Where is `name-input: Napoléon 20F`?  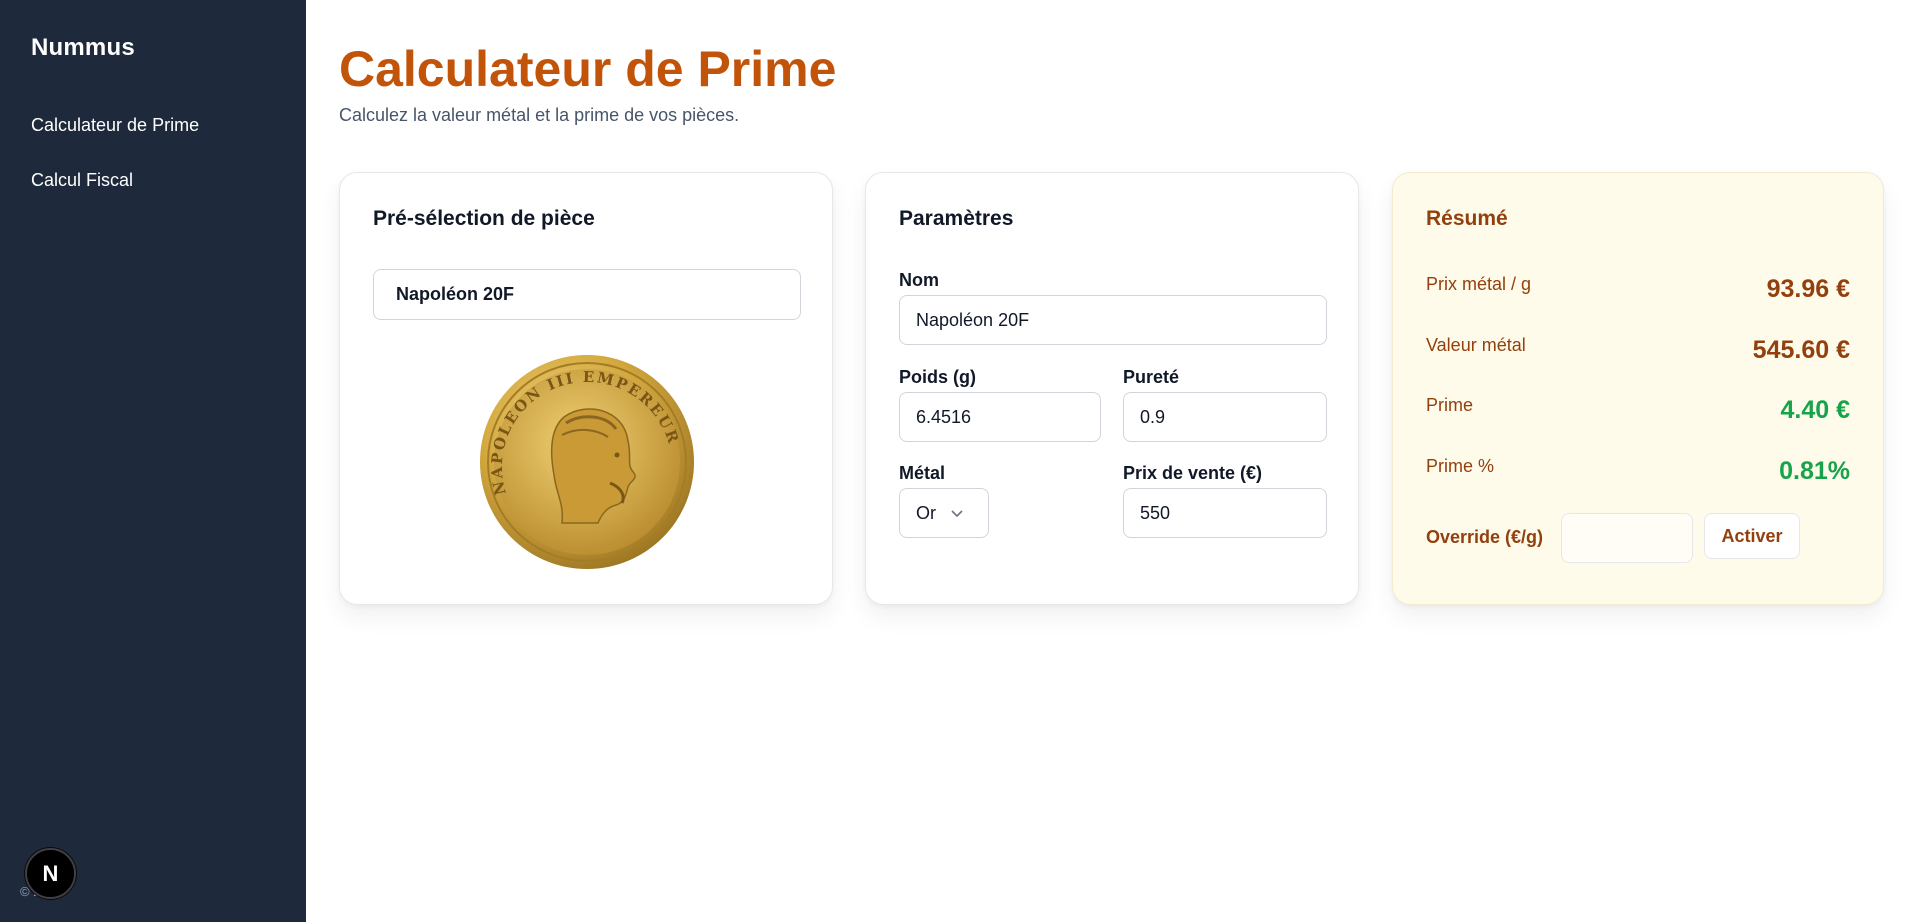
name-input: Napoléon 20F is located at coordinates (1113, 320).